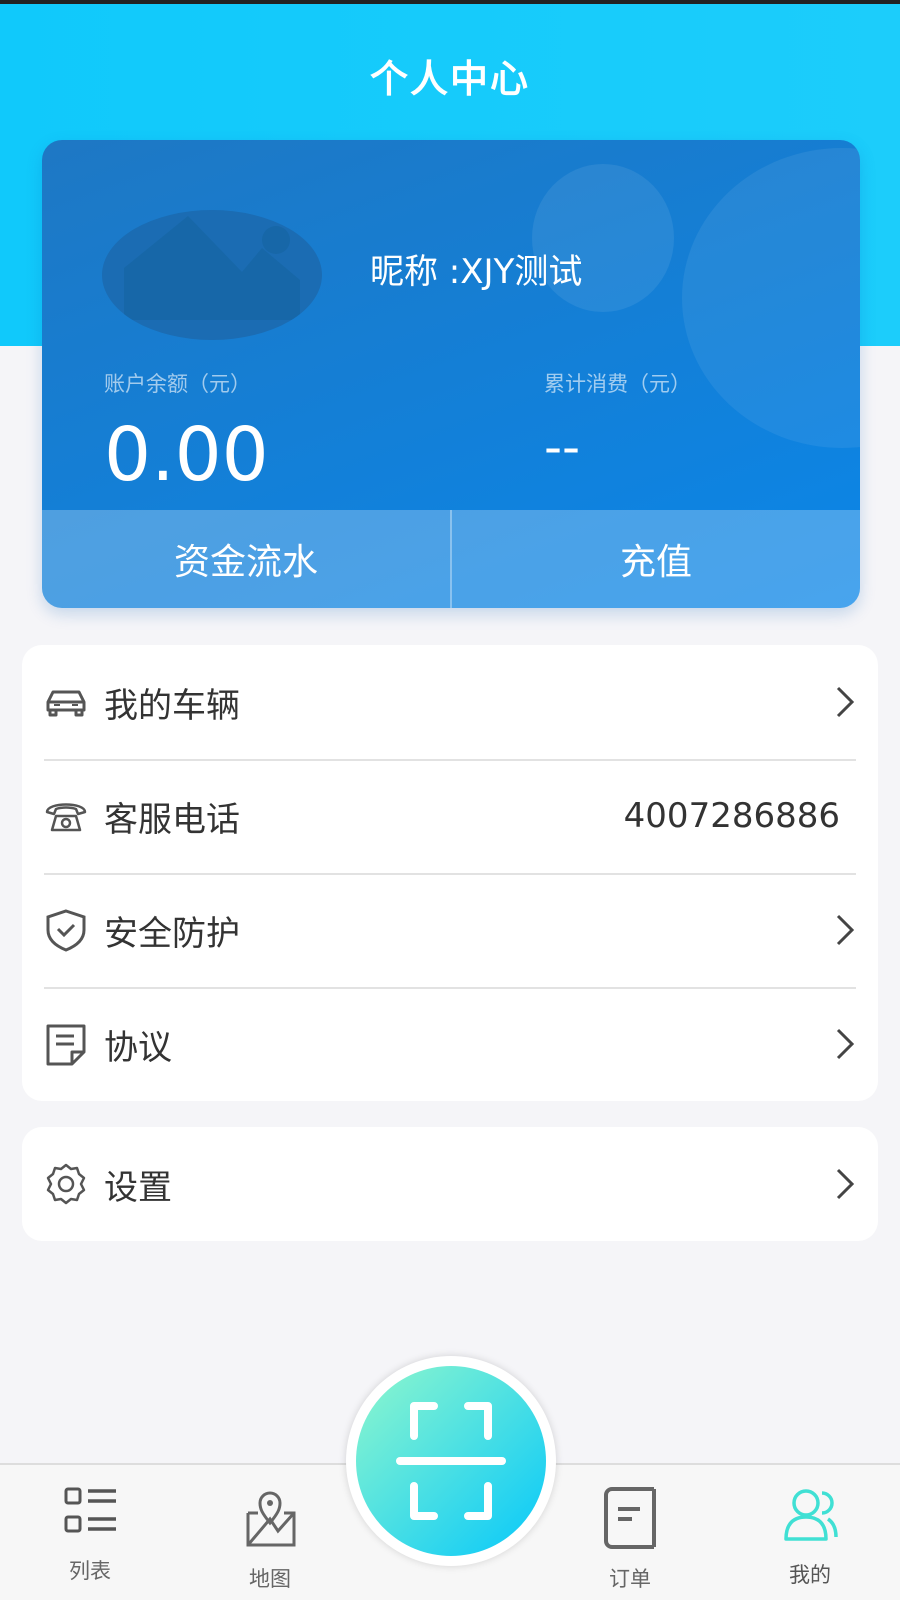 The height and width of the screenshot is (1600, 900). I want to click on recharge-button: 充值, so click(656, 559).